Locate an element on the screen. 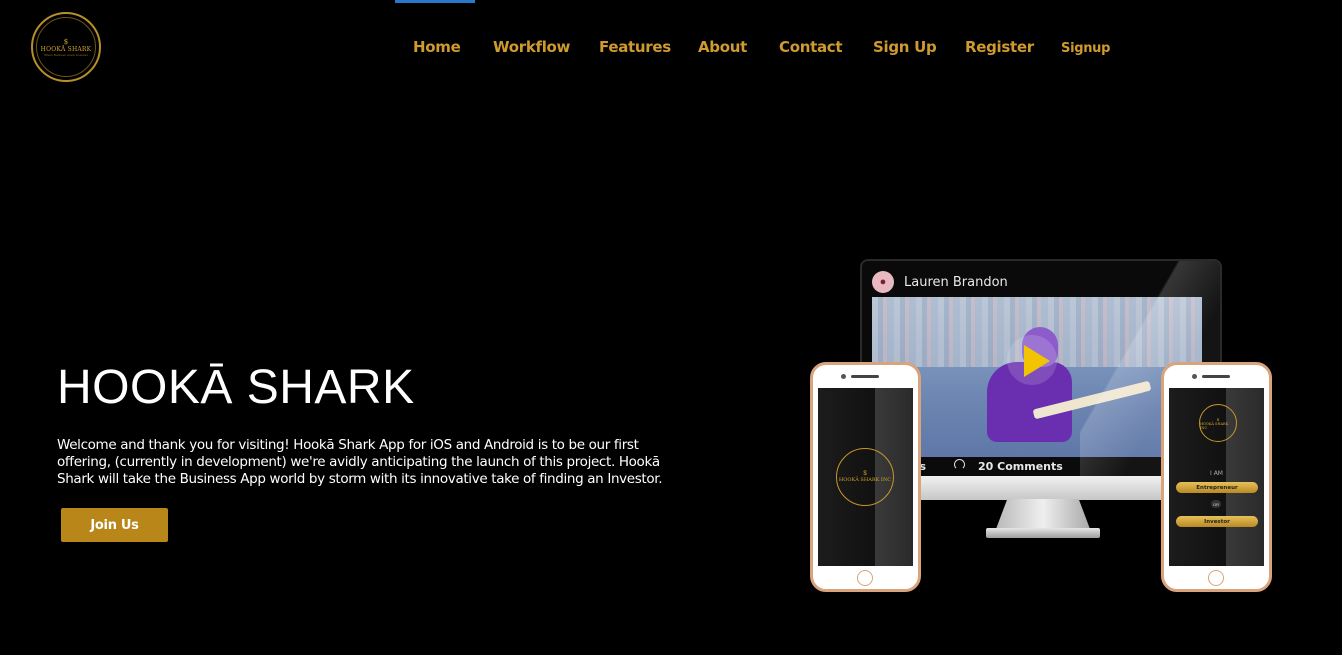 Image resolution: width=1342 pixels, height=655 pixels. entrepreneur-option: Entrepreneur is located at coordinates (1217, 487).